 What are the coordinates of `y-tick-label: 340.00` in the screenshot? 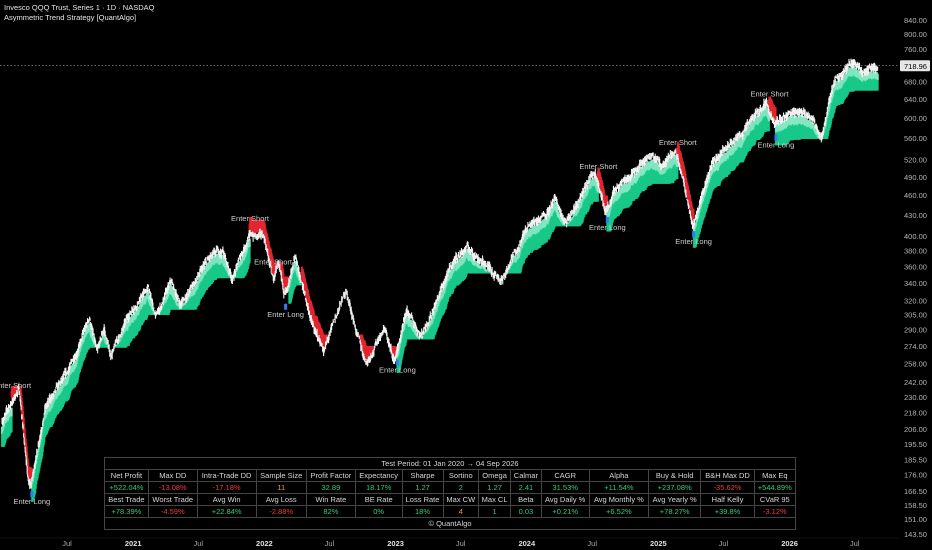 It's located at (915, 283).